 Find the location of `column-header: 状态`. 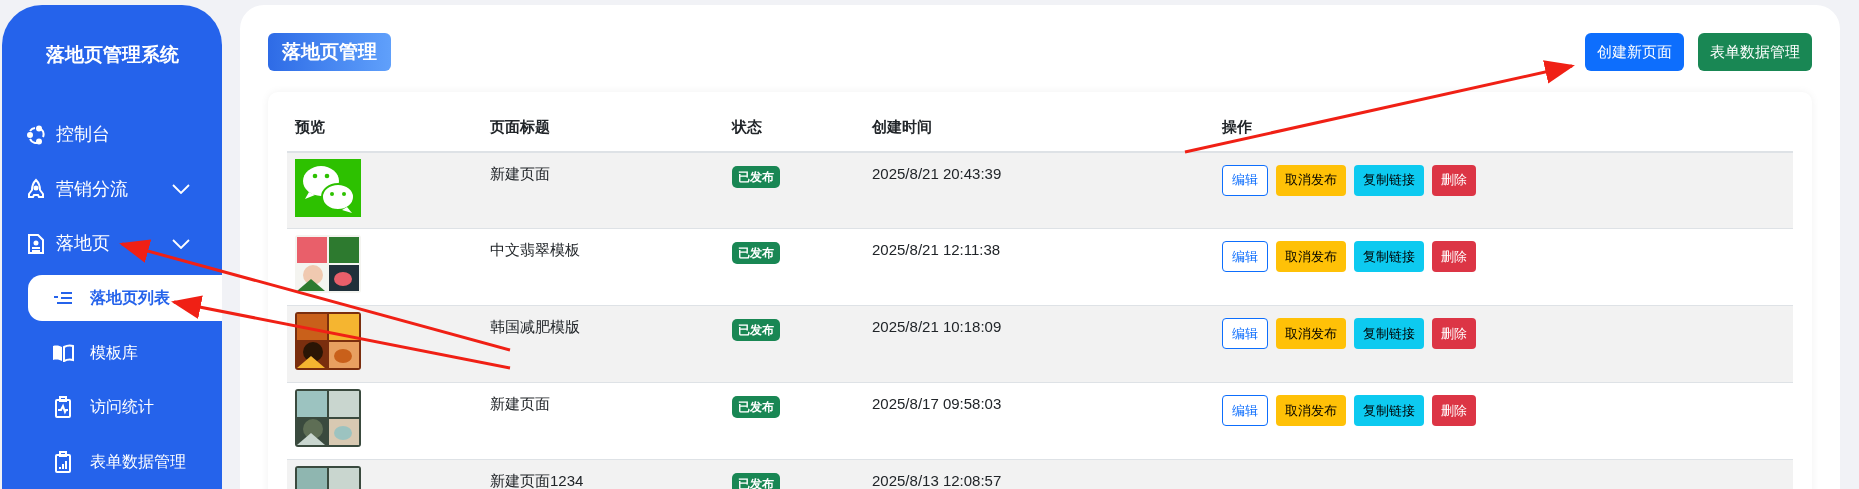

column-header: 状态 is located at coordinates (747, 126).